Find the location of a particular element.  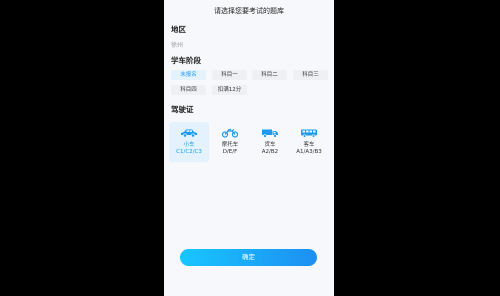

bus-icon is located at coordinates (309, 133).